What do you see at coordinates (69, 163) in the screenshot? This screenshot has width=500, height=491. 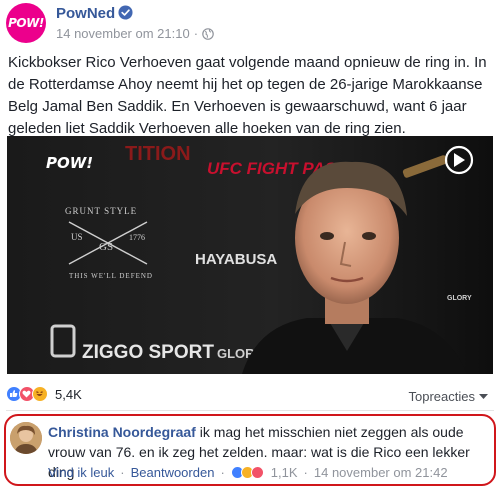 I see `video-pow-watermark: POW!` at bounding box center [69, 163].